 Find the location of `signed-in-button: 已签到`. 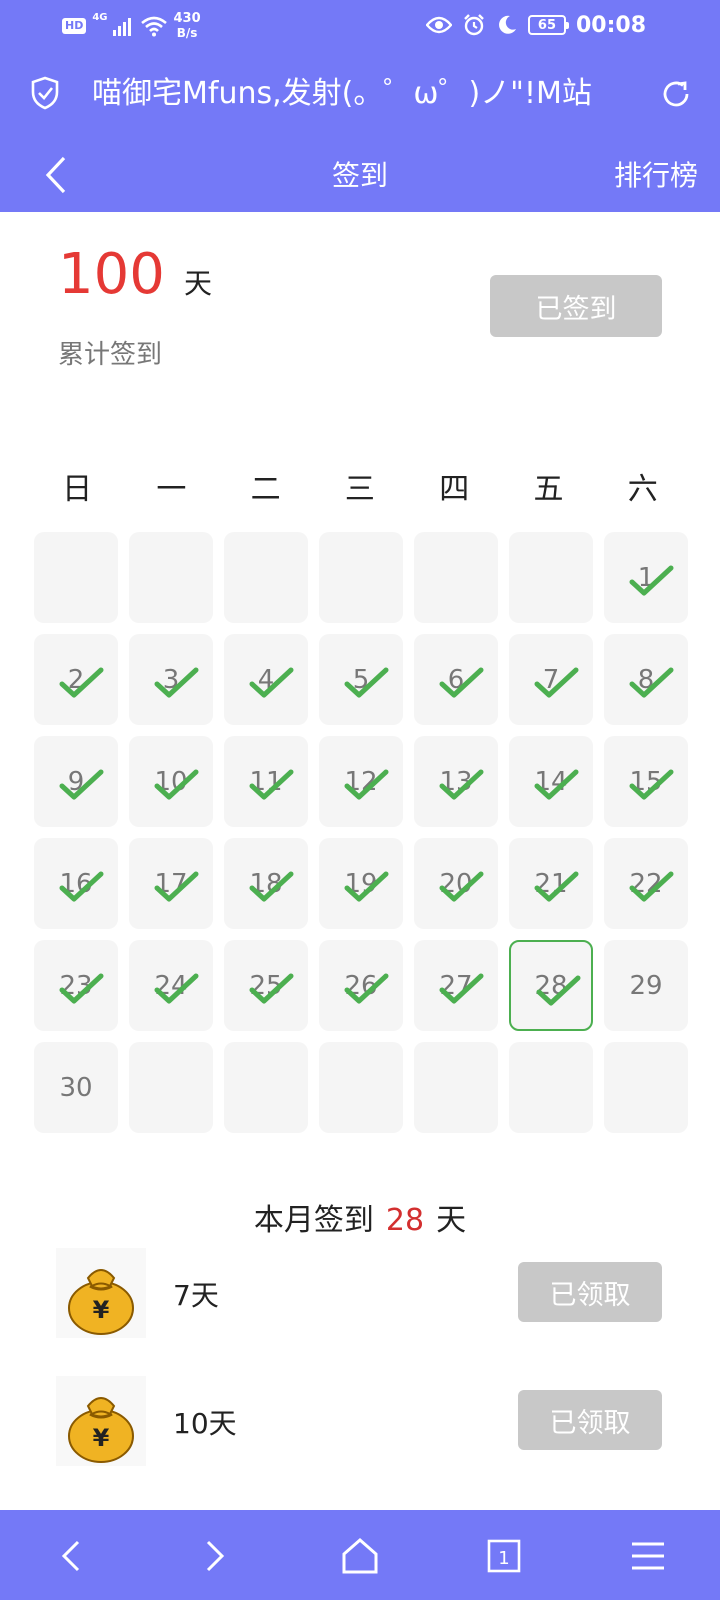

signed-in-button: 已签到 is located at coordinates (576, 306).